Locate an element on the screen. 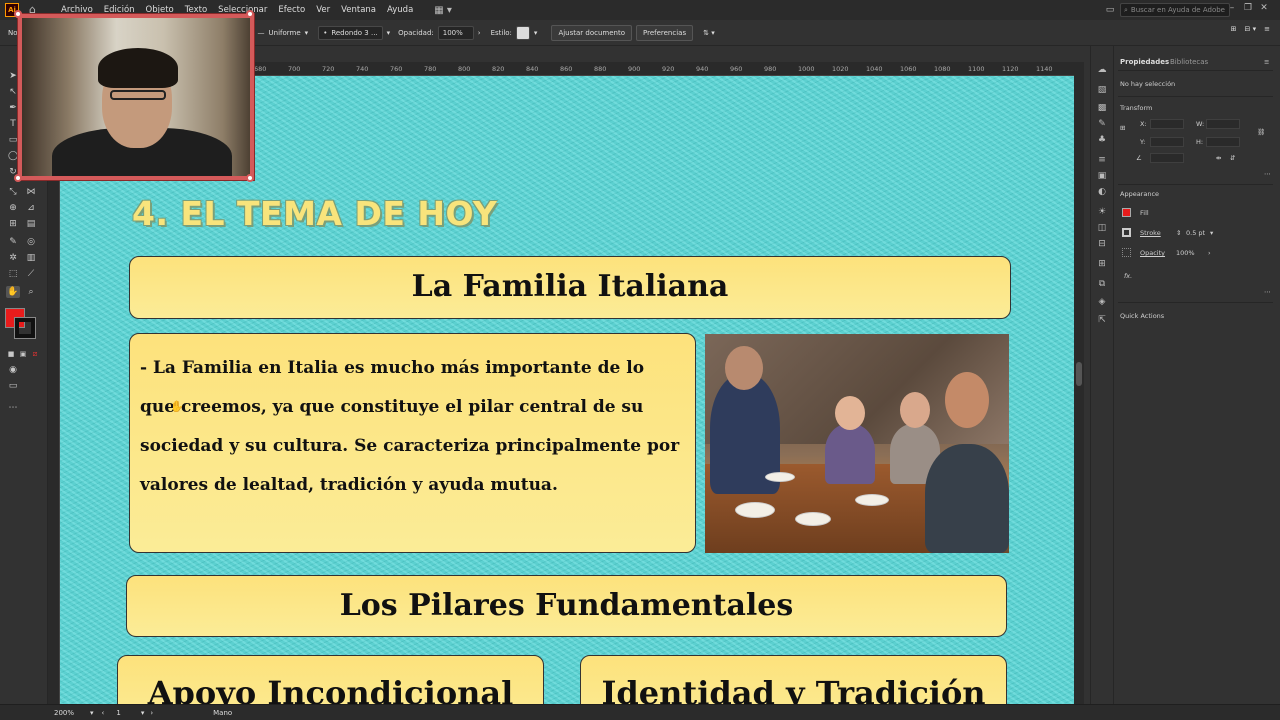 The height and width of the screenshot is (720, 1280). gradient-tool-icon: ▤ is located at coordinates (31, 224).